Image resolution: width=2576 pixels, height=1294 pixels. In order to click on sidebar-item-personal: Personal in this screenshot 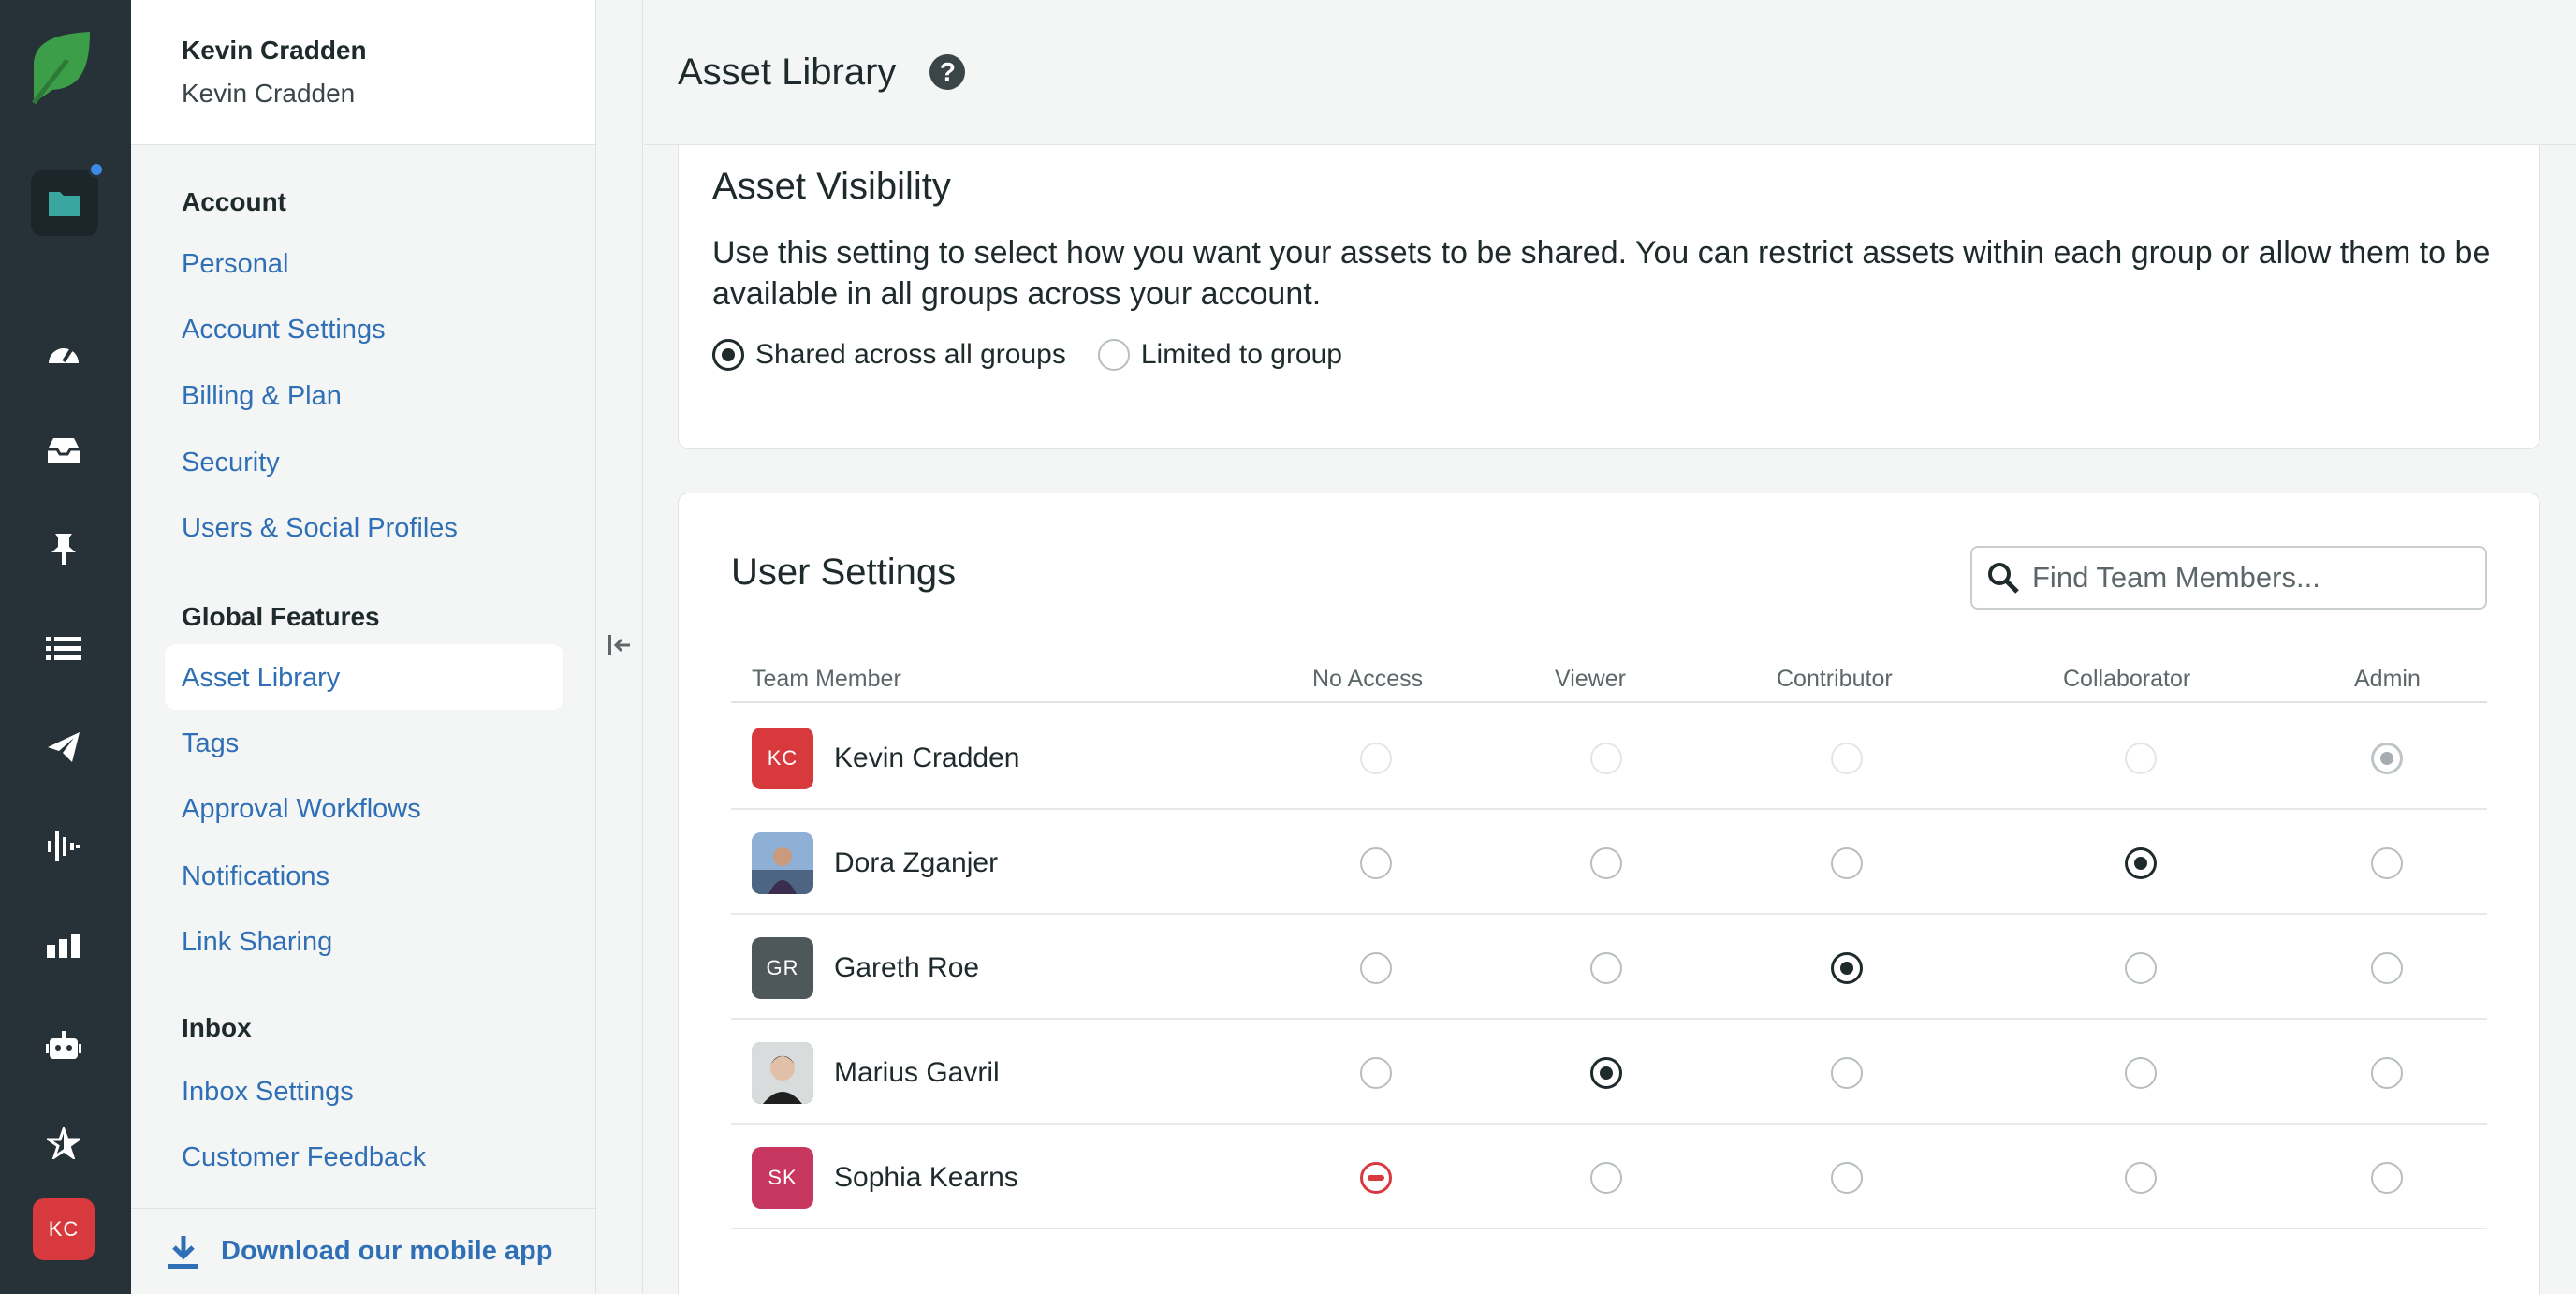, I will do `click(235, 264)`.